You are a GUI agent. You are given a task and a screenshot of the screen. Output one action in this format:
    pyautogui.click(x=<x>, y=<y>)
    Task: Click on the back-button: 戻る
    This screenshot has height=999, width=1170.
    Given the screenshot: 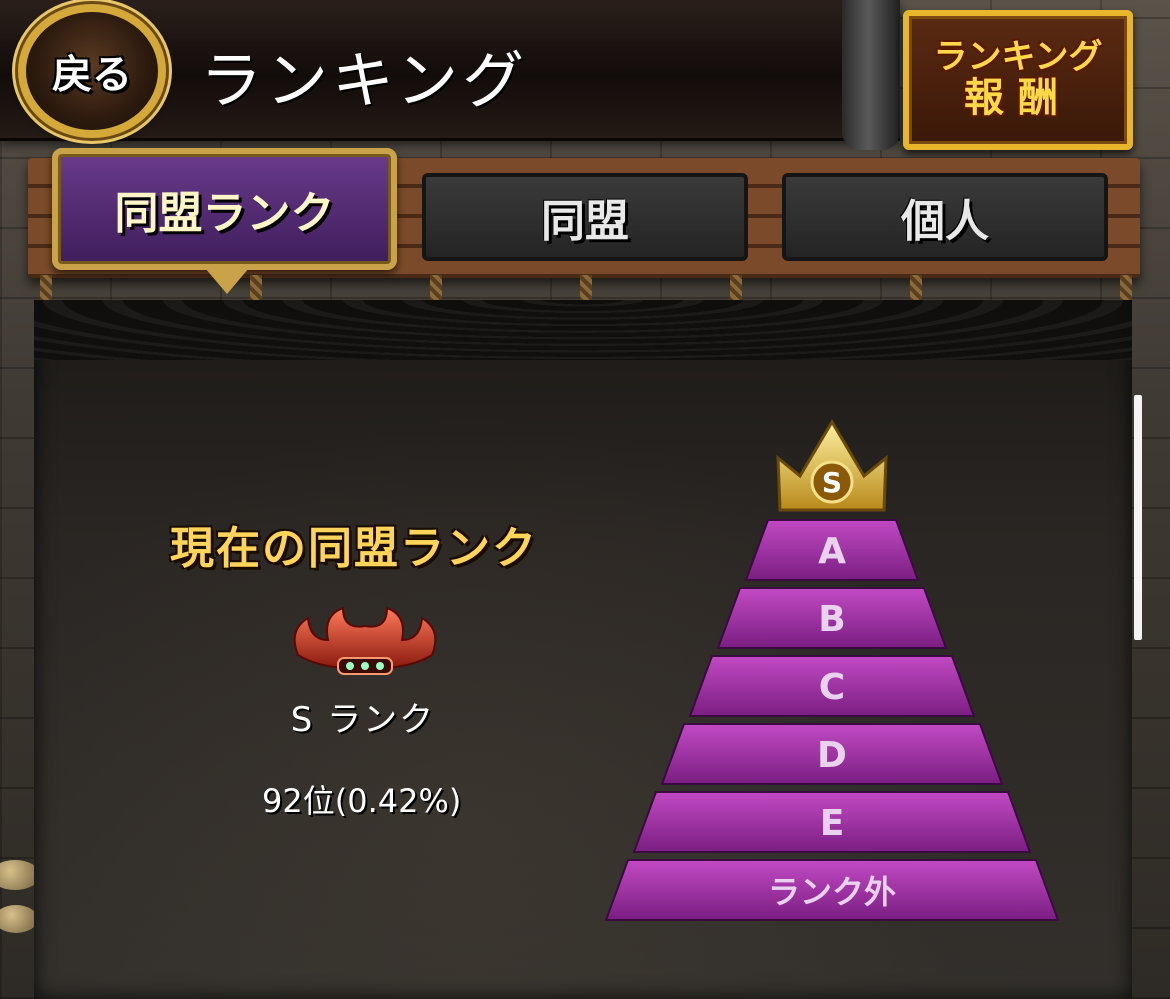 What is the action you would take?
    pyautogui.click(x=92, y=71)
    